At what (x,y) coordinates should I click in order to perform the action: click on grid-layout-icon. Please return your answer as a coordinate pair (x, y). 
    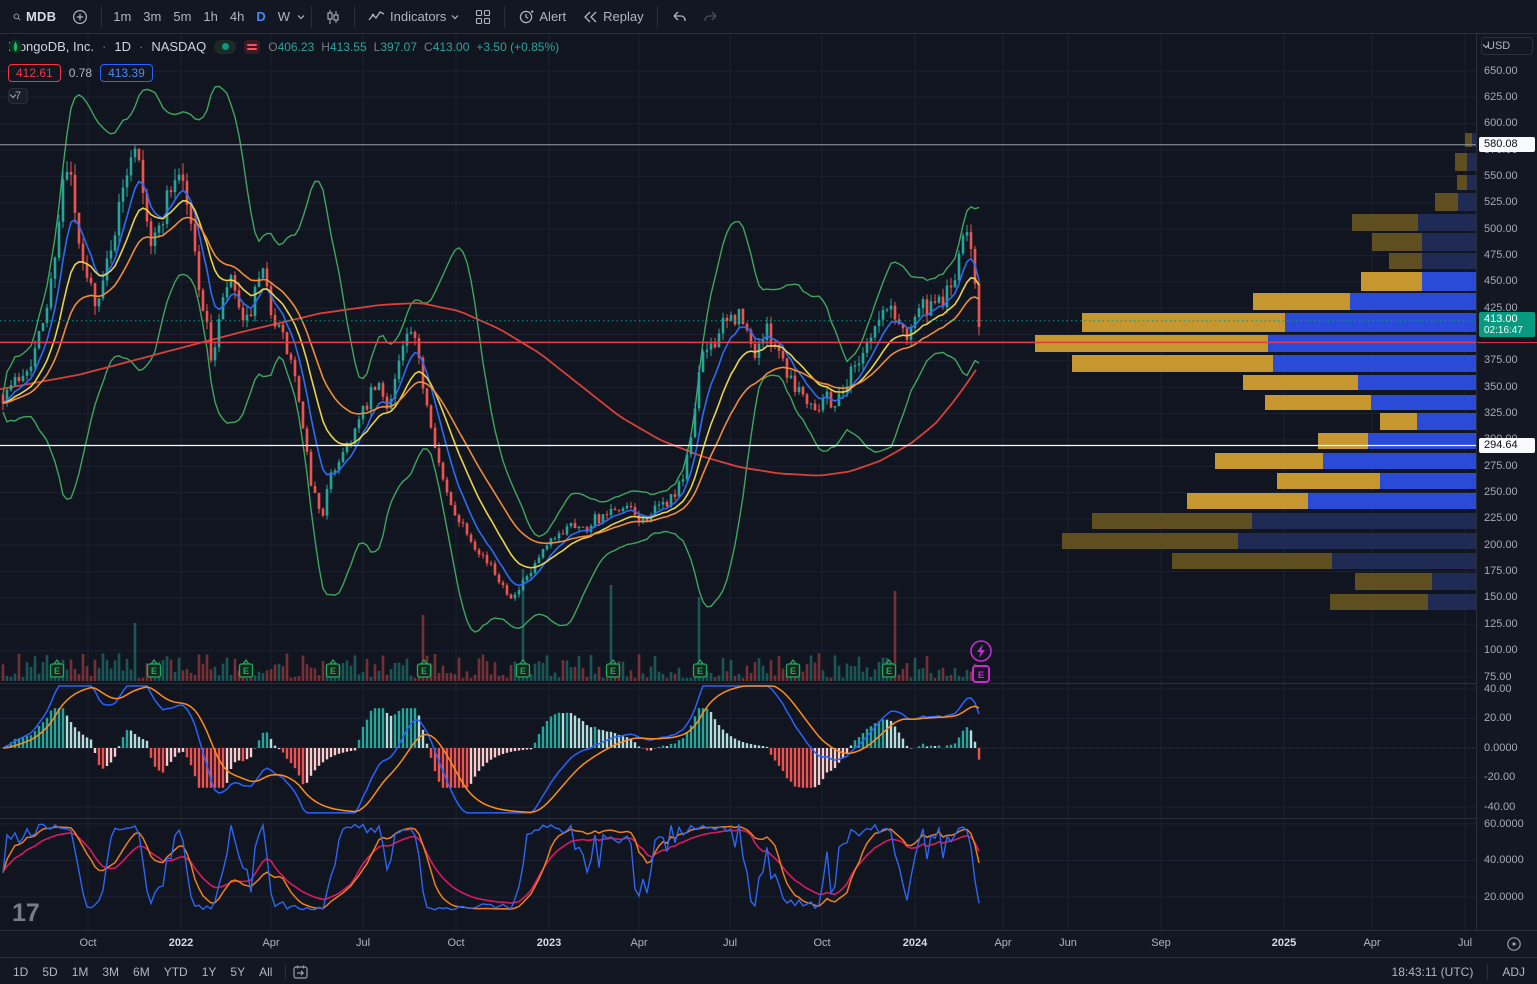
    Looking at the image, I should click on (483, 16).